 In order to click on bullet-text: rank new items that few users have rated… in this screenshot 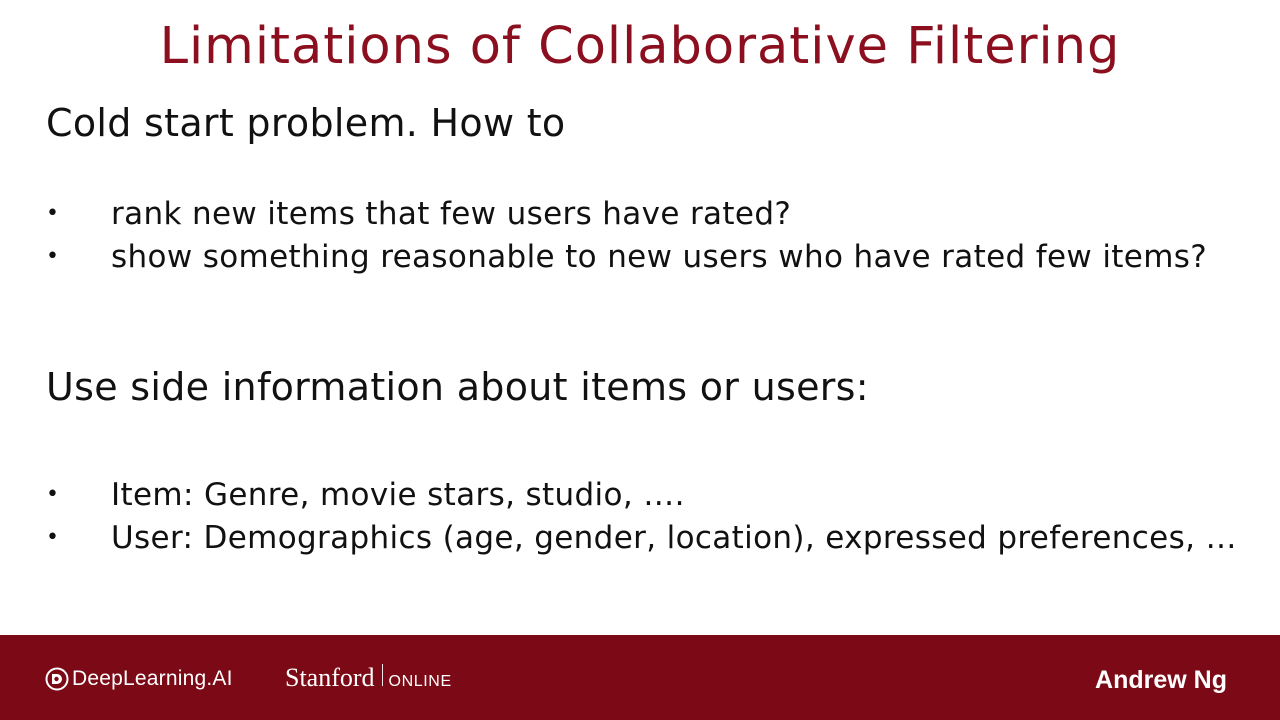, I will do `click(451, 214)`.